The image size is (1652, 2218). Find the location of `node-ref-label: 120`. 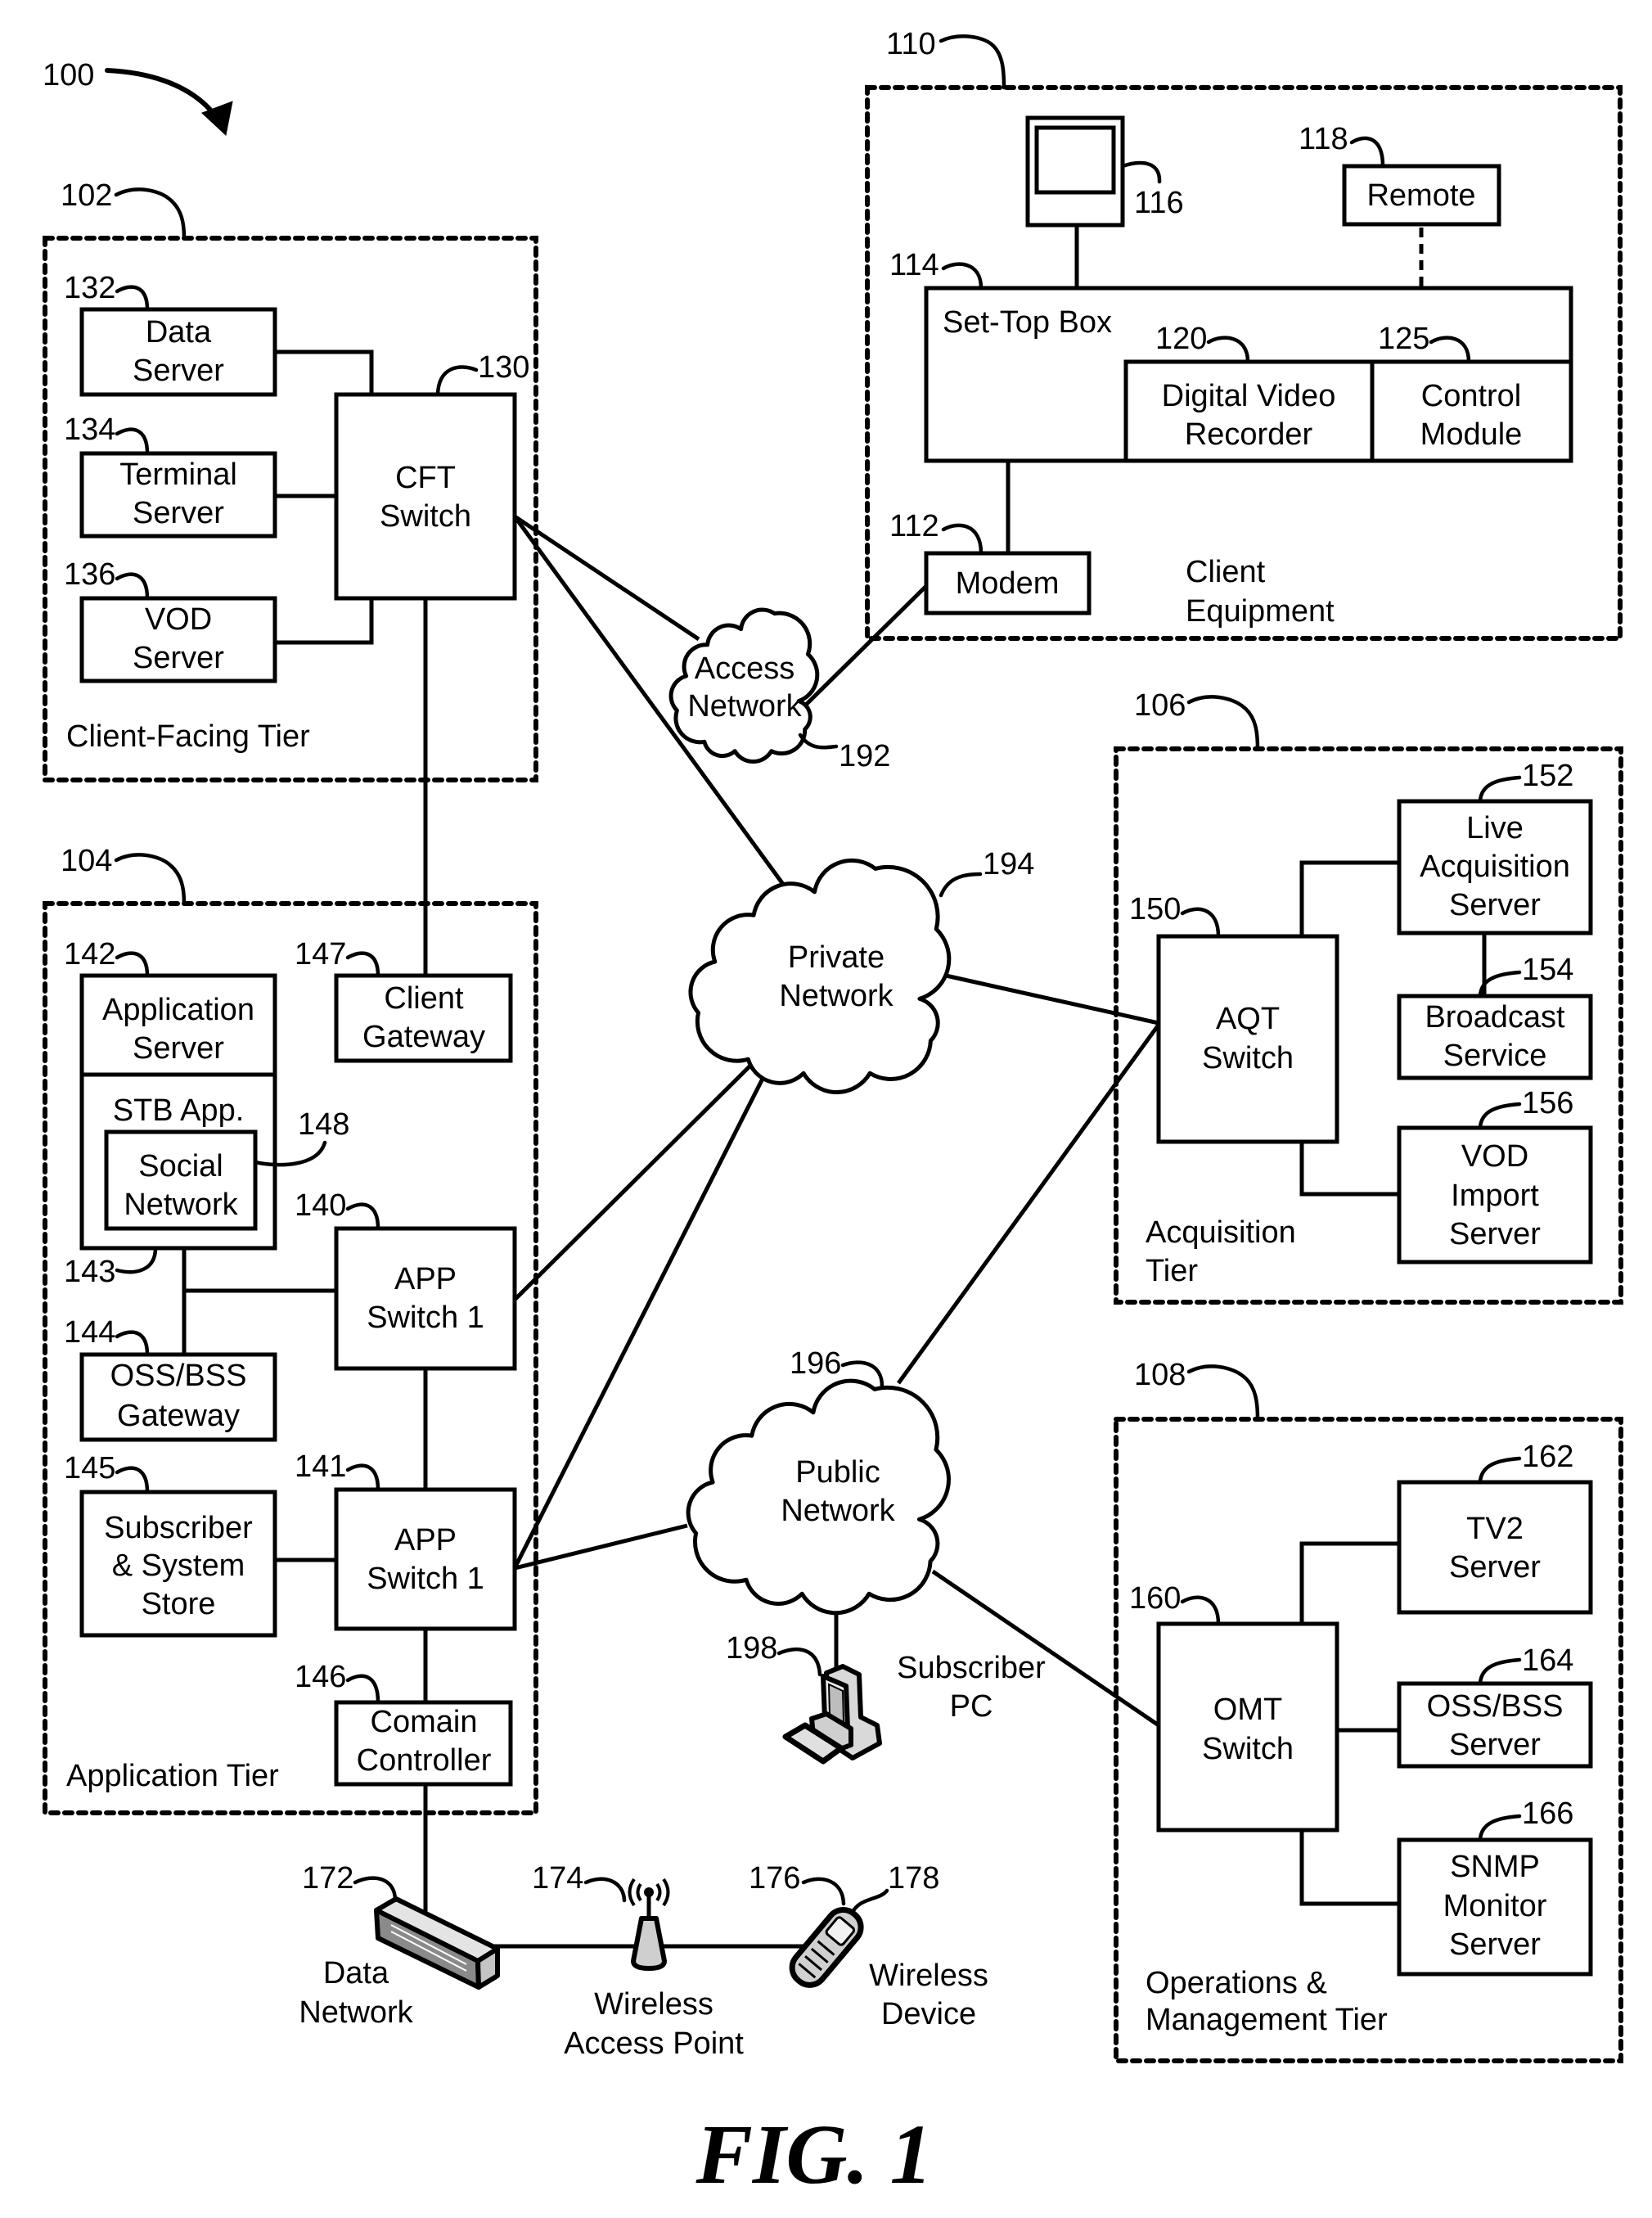

node-ref-label: 120 is located at coordinates (1181, 339).